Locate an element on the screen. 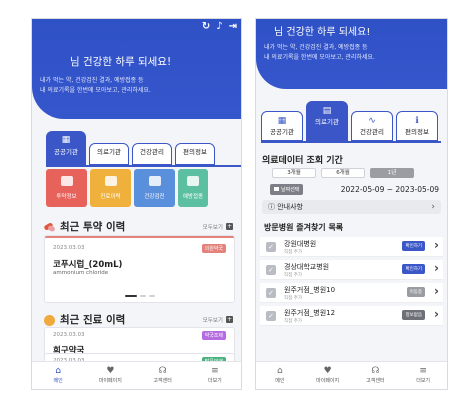  tab-health-management: 건강관리 is located at coordinates (152, 154).